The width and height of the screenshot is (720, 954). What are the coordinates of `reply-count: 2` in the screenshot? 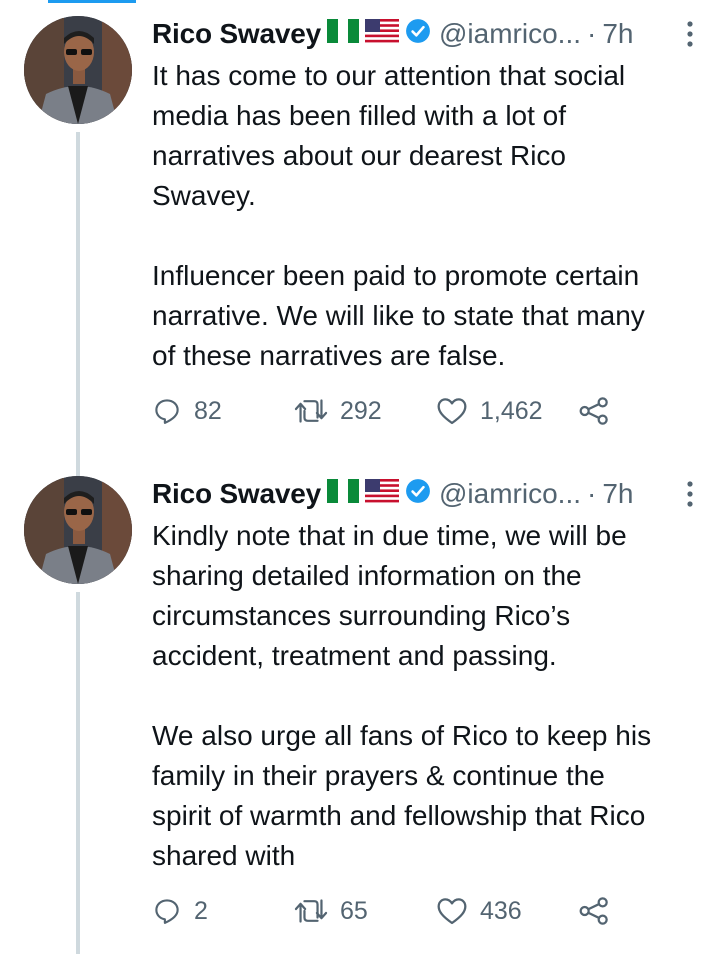 It's located at (201, 910).